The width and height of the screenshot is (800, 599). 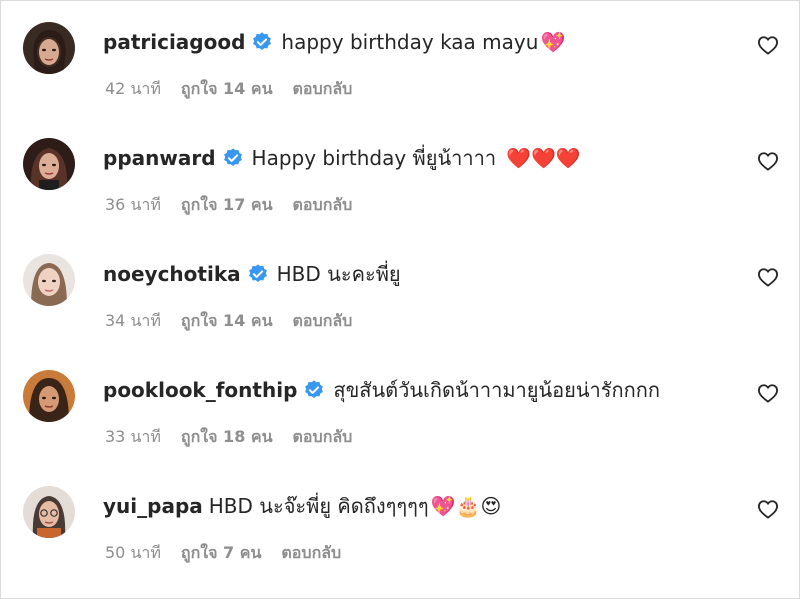 I want to click on username-link: pooklook_fonthip, so click(x=200, y=390).